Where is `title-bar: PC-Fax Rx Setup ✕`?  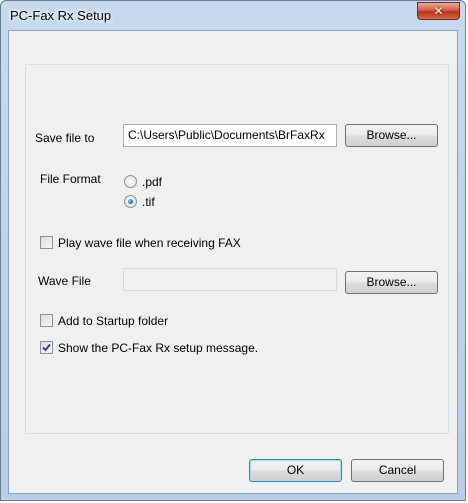 title-bar: PC-Fax Rx Setup ✕ is located at coordinates (233, 15).